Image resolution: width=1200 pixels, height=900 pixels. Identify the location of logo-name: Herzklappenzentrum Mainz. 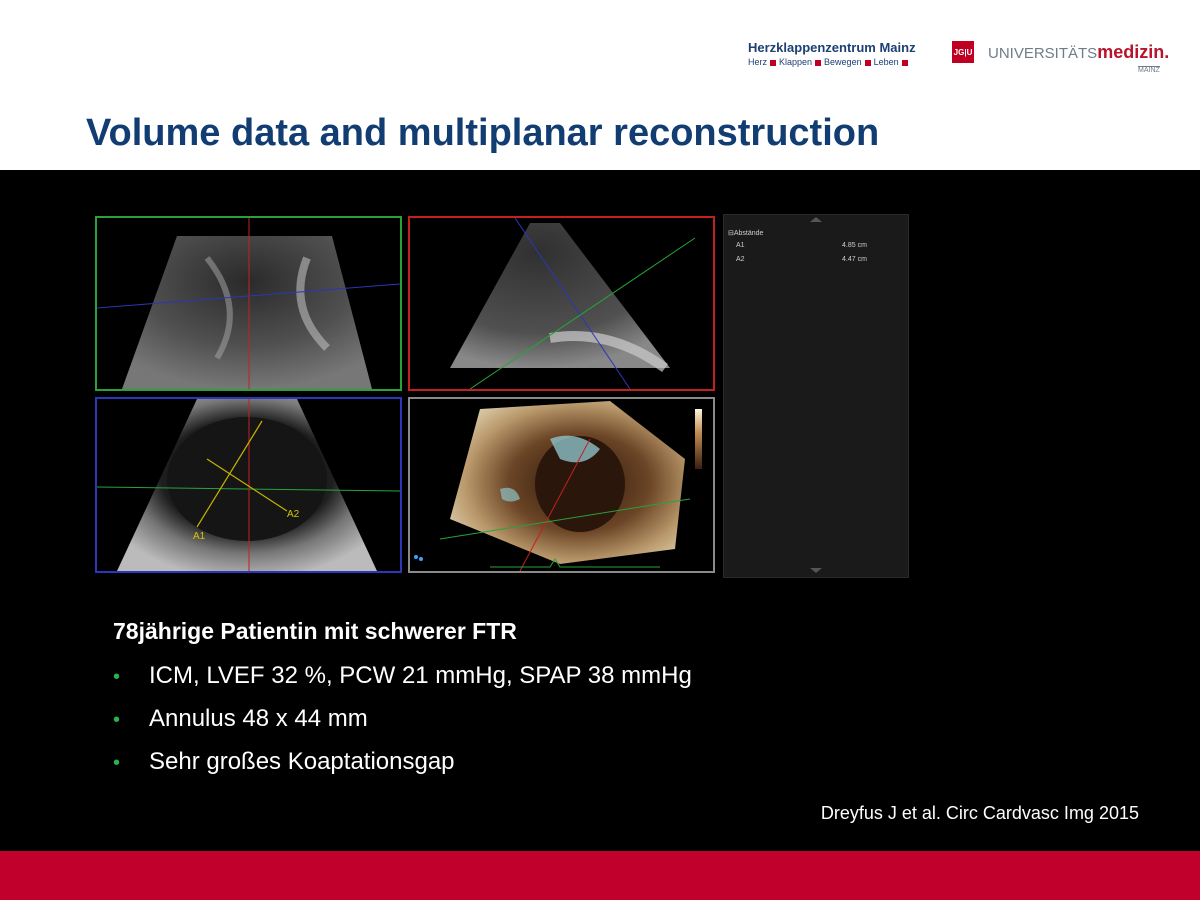
(832, 47).